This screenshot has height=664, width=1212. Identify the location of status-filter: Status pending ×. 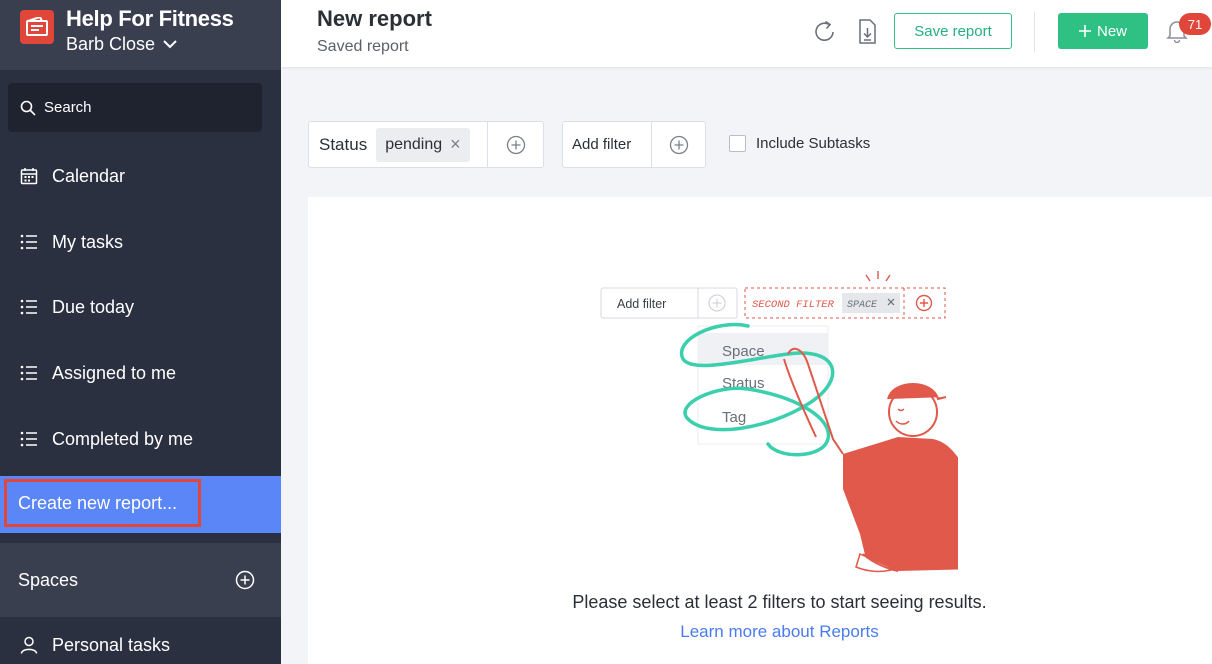
(426, 144).